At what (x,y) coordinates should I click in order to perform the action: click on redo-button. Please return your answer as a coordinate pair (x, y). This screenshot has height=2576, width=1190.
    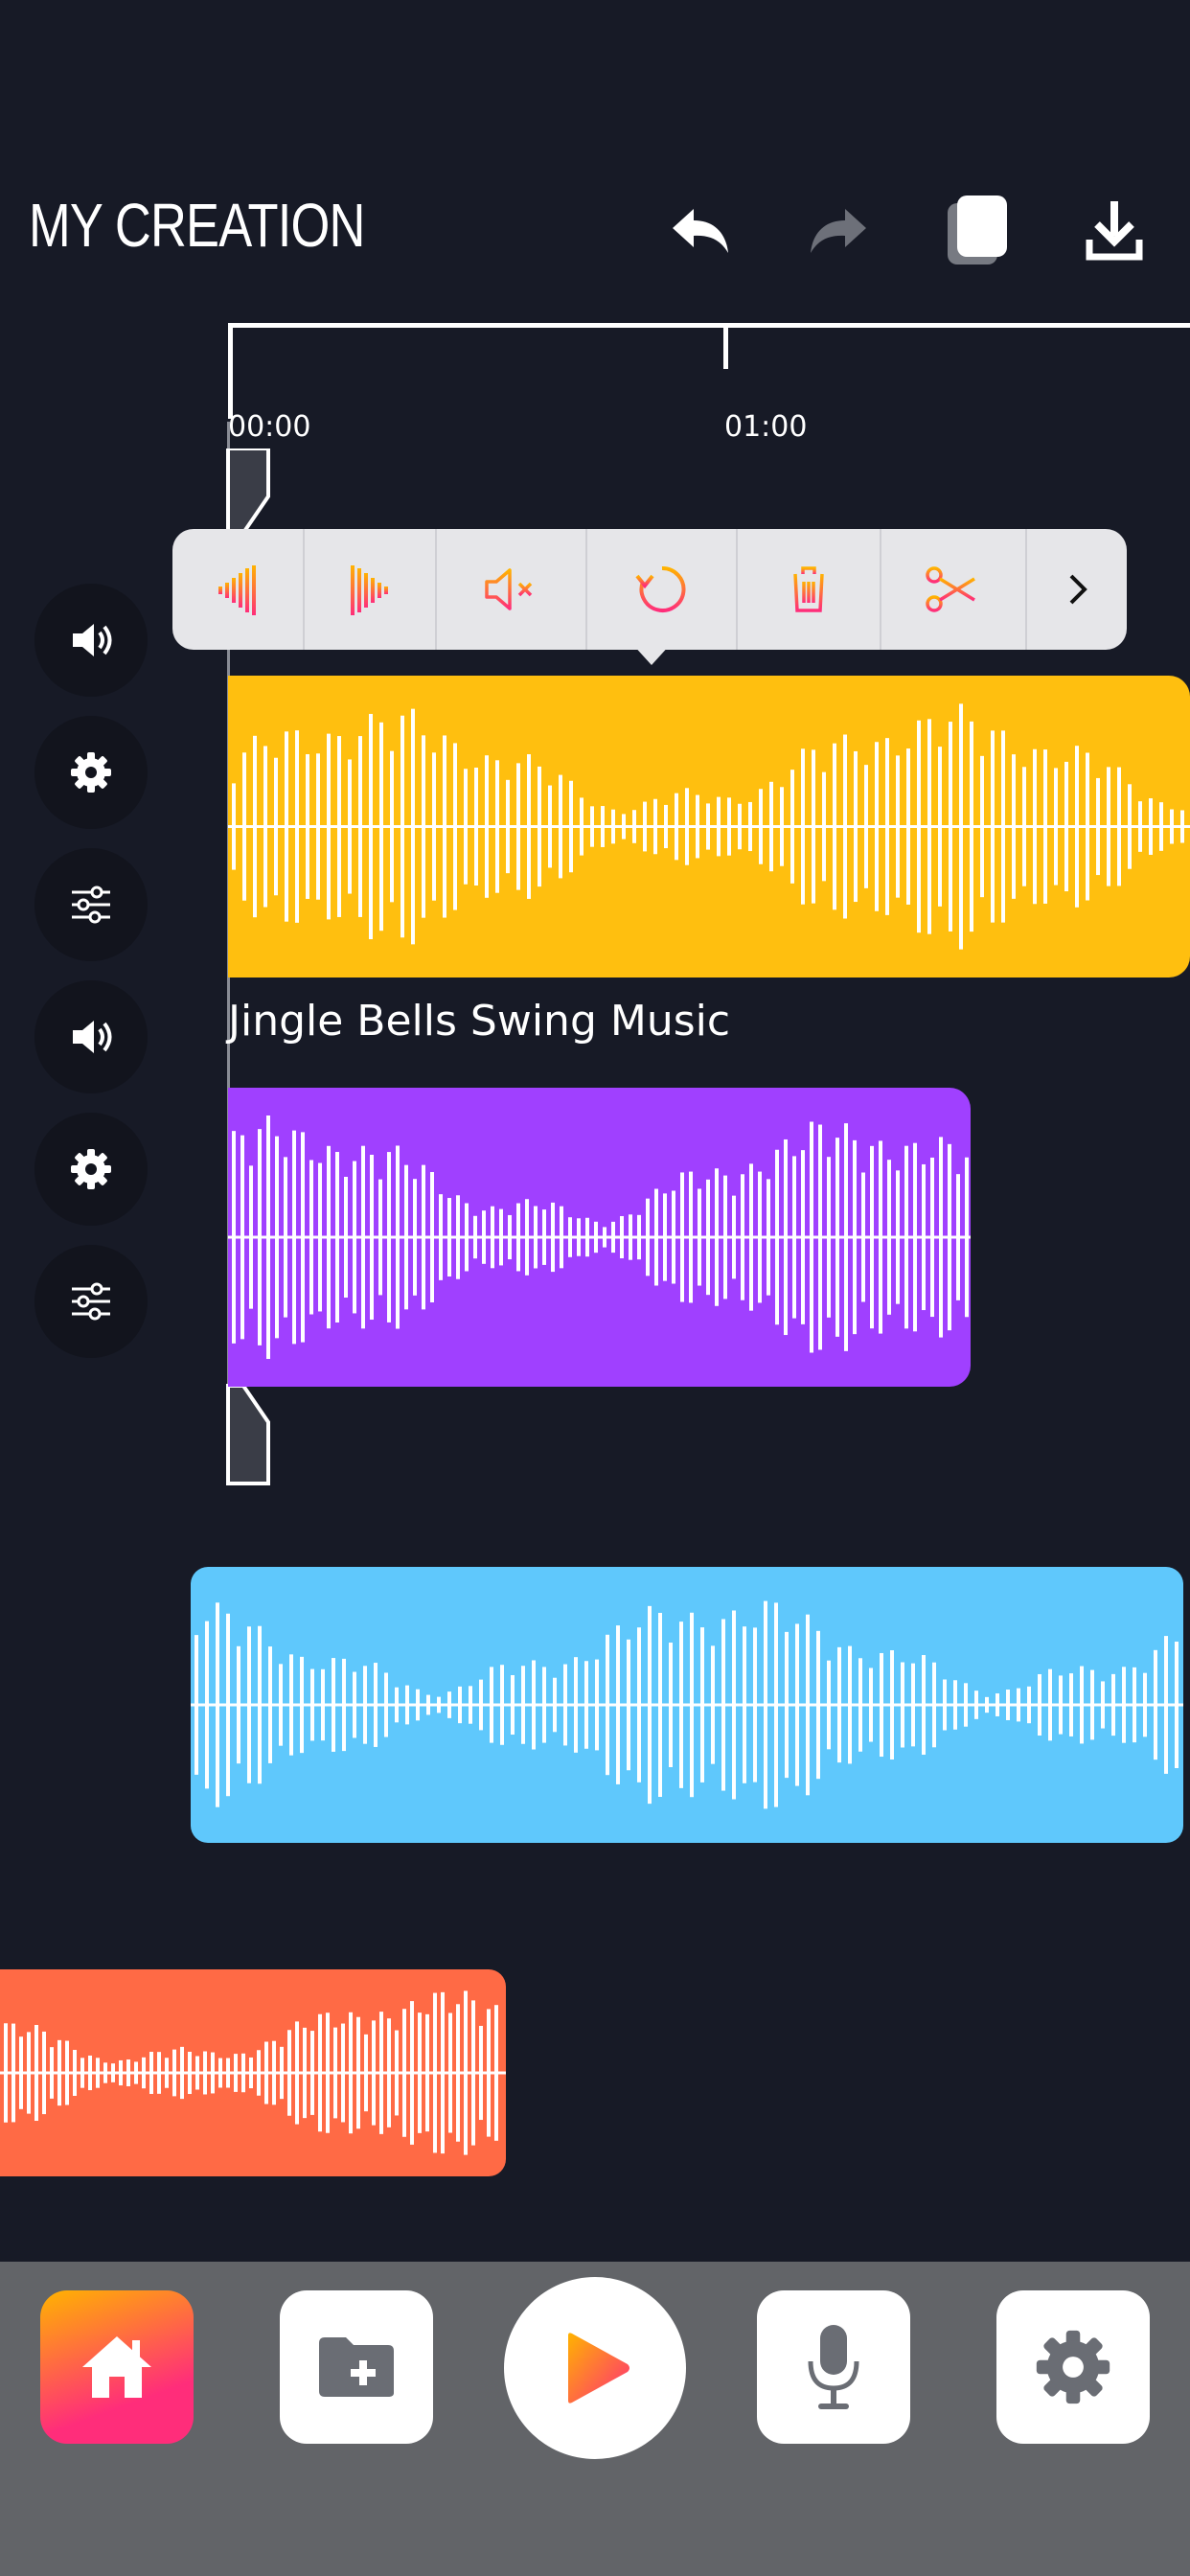
    Looking at the image, I should click on (838, 230).